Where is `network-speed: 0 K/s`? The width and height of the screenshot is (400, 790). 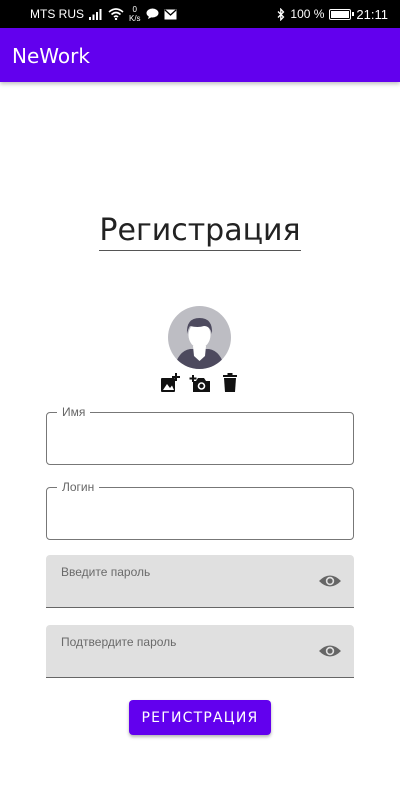
network-speed: 0 K/s is located at coordinates (135, 14).